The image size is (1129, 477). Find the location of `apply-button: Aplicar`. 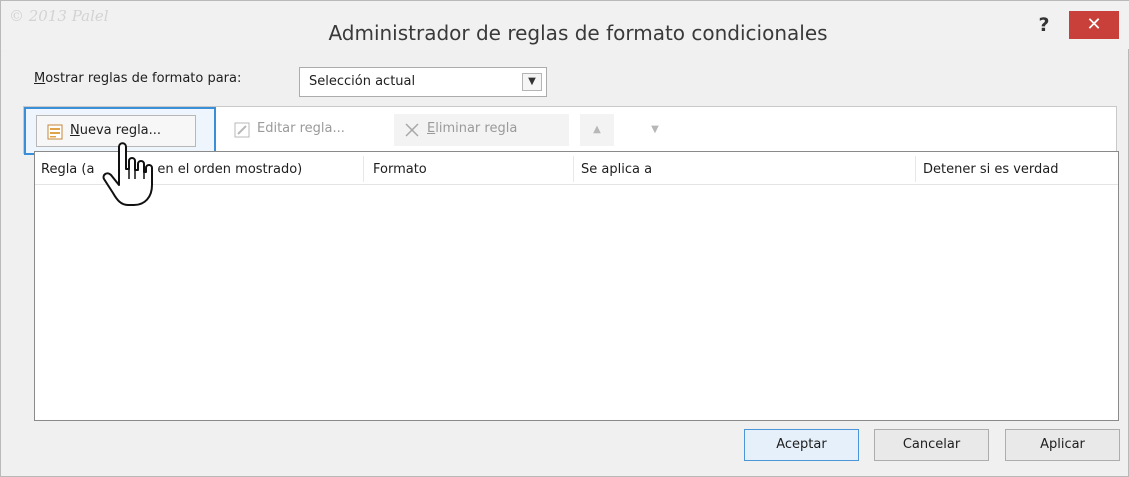

apply-button: Aplicar is located at coordinates (1062, 445).